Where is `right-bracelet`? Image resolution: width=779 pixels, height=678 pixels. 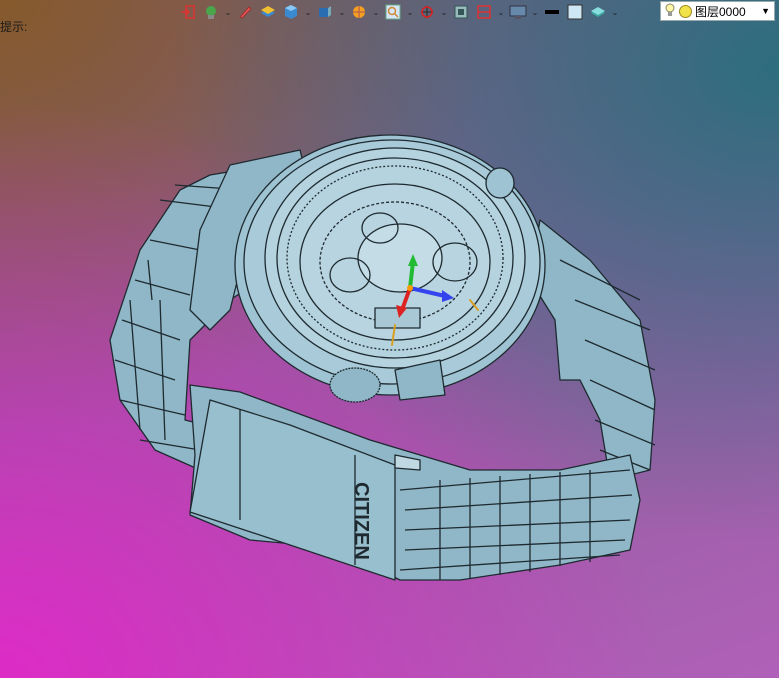
right-bracelet is located at coordinates (592, 350).